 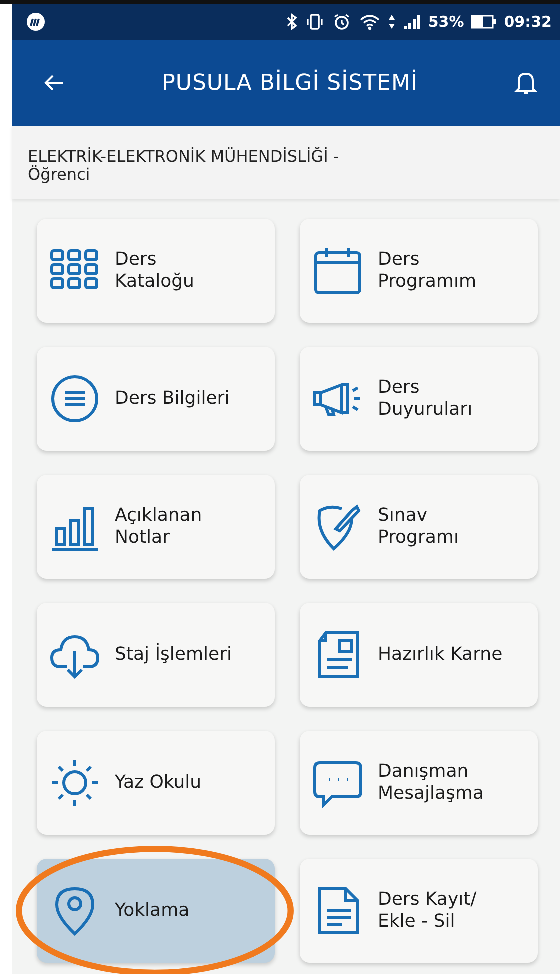 I want to click on menu-tile: Danışman Mesajlaşma, so click(x=419, y=782).